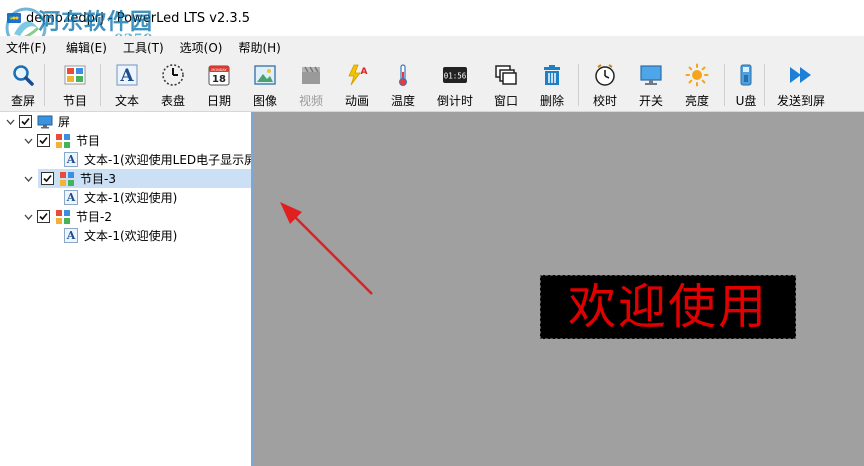 The image size is (864, 466). What do you see at coordinates (356, 101) in the screenshot?
I see `animation-label: 动画` at bounding box center [356, 101].